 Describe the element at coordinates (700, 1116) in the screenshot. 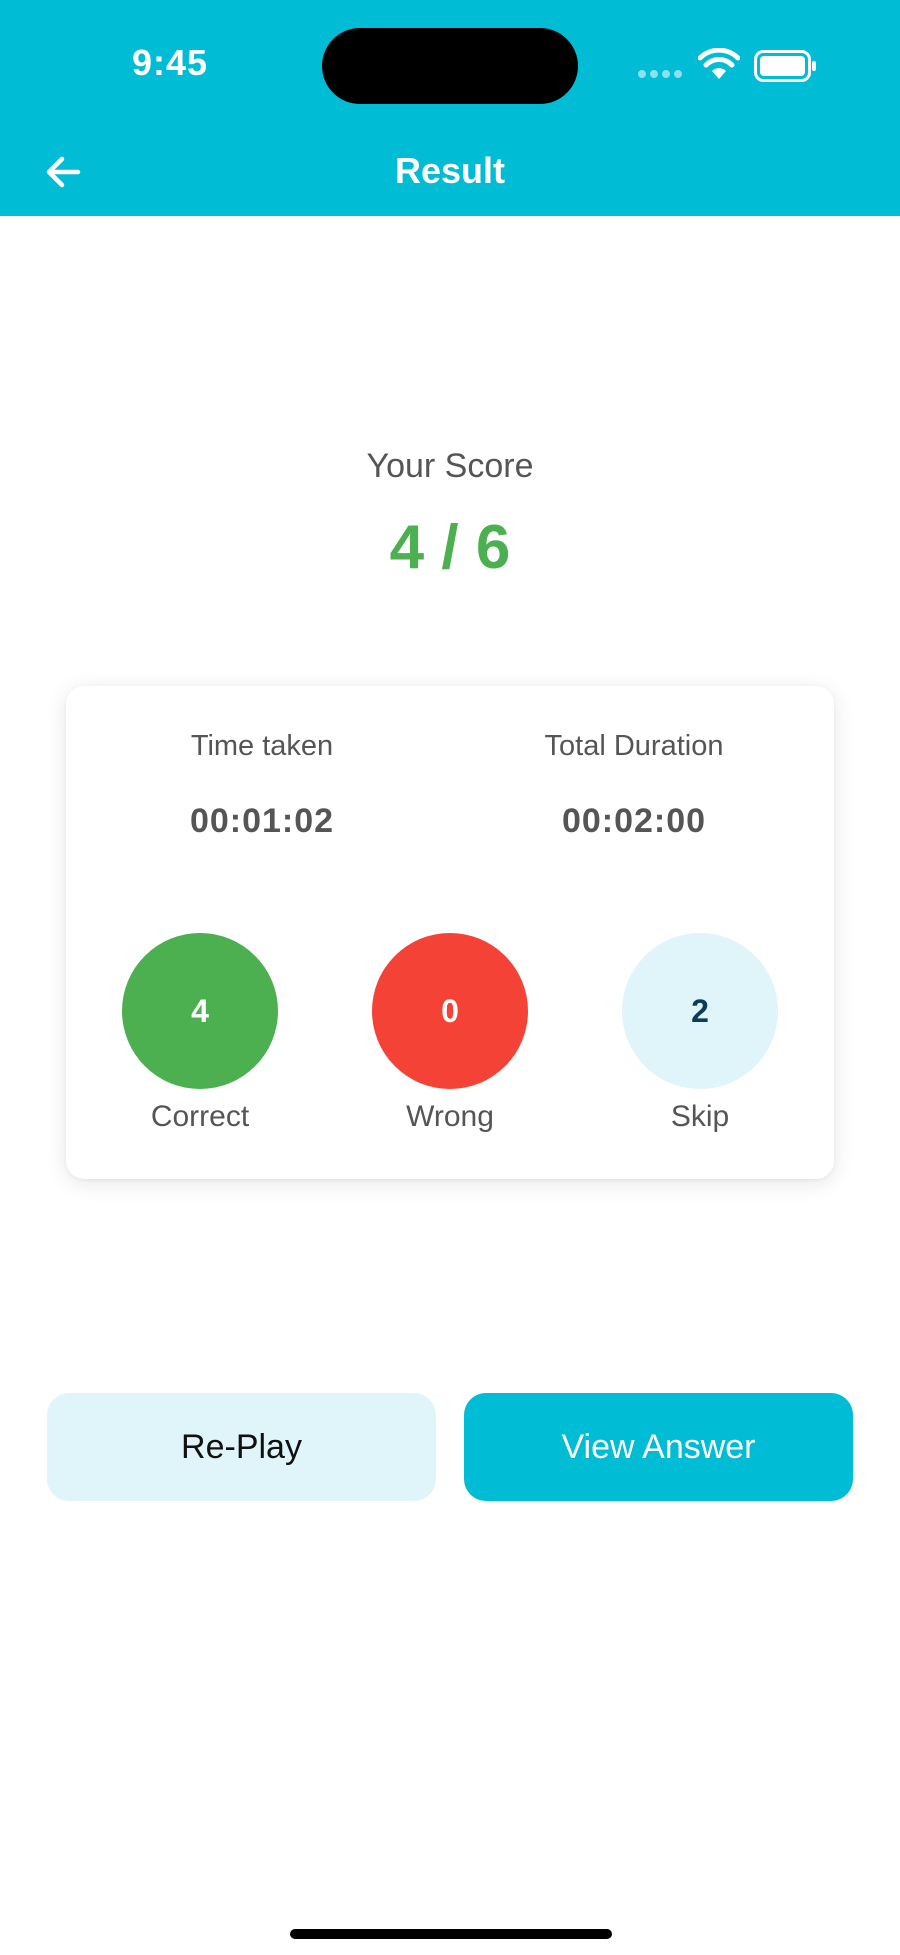

I see `skip-label: Skip` at that location.